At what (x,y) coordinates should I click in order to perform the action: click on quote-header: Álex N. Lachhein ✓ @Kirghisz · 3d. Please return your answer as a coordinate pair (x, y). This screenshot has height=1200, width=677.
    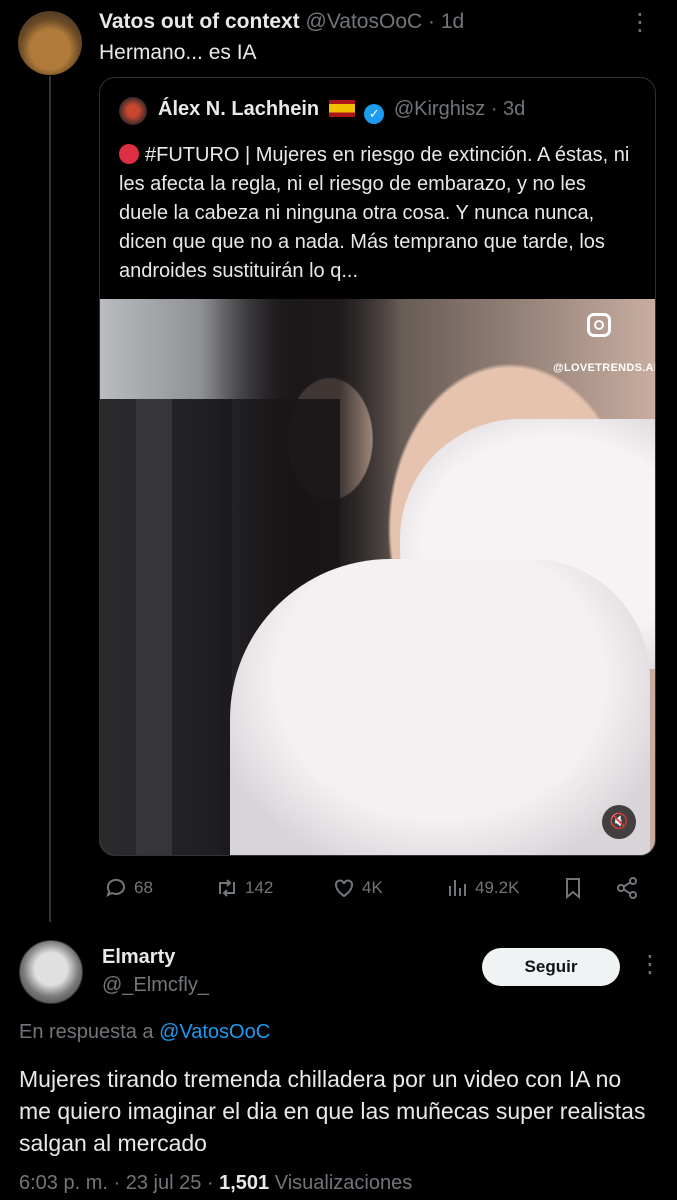
    Looking at the image, I should click on (341, 111).